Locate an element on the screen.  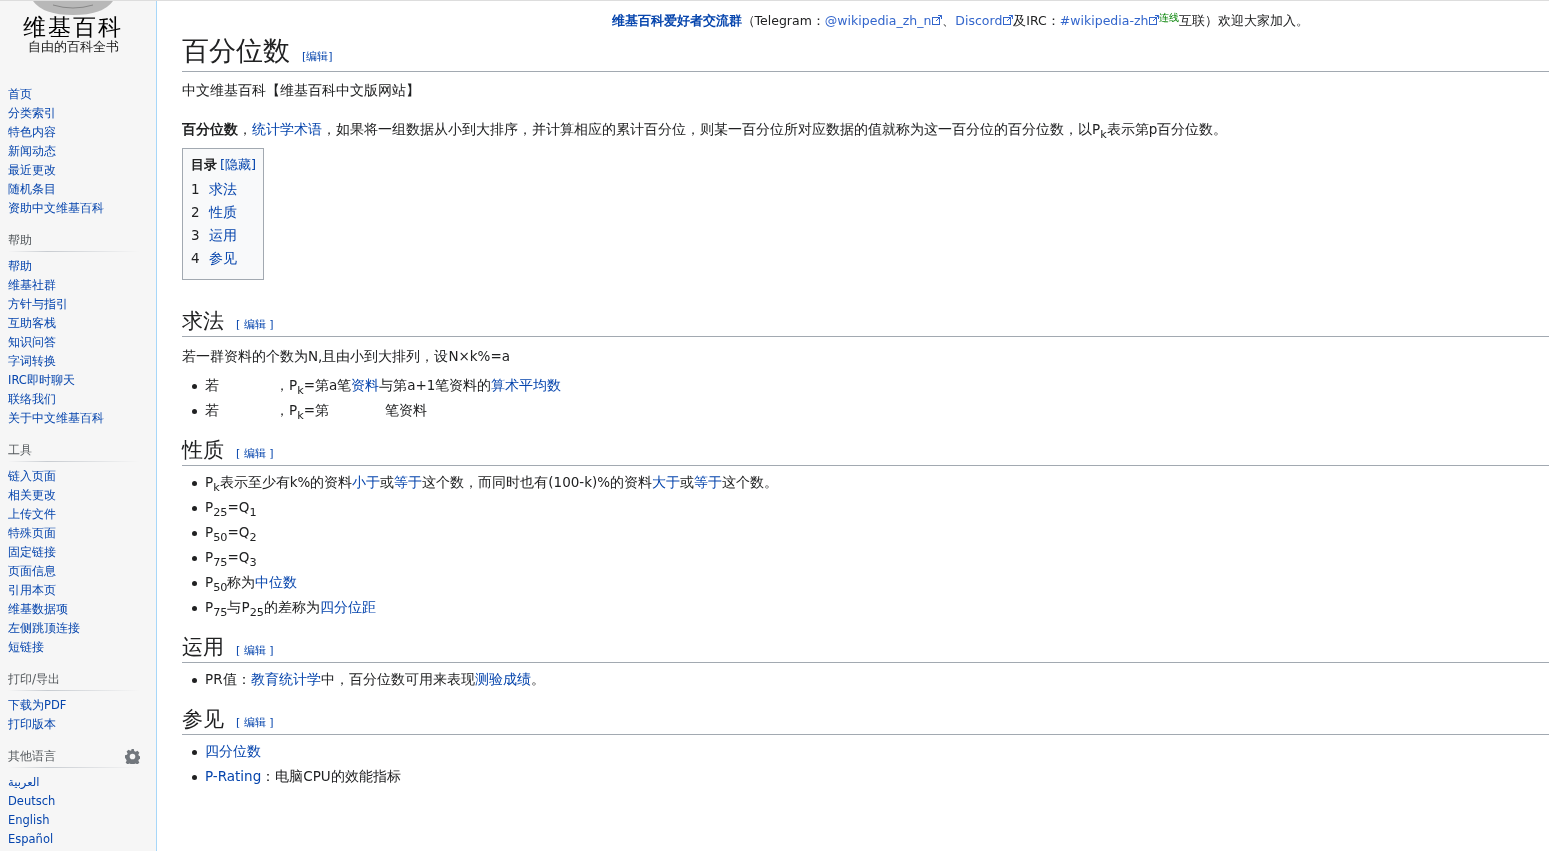
section-heading: 性质 is located at coordinates (203, 450).